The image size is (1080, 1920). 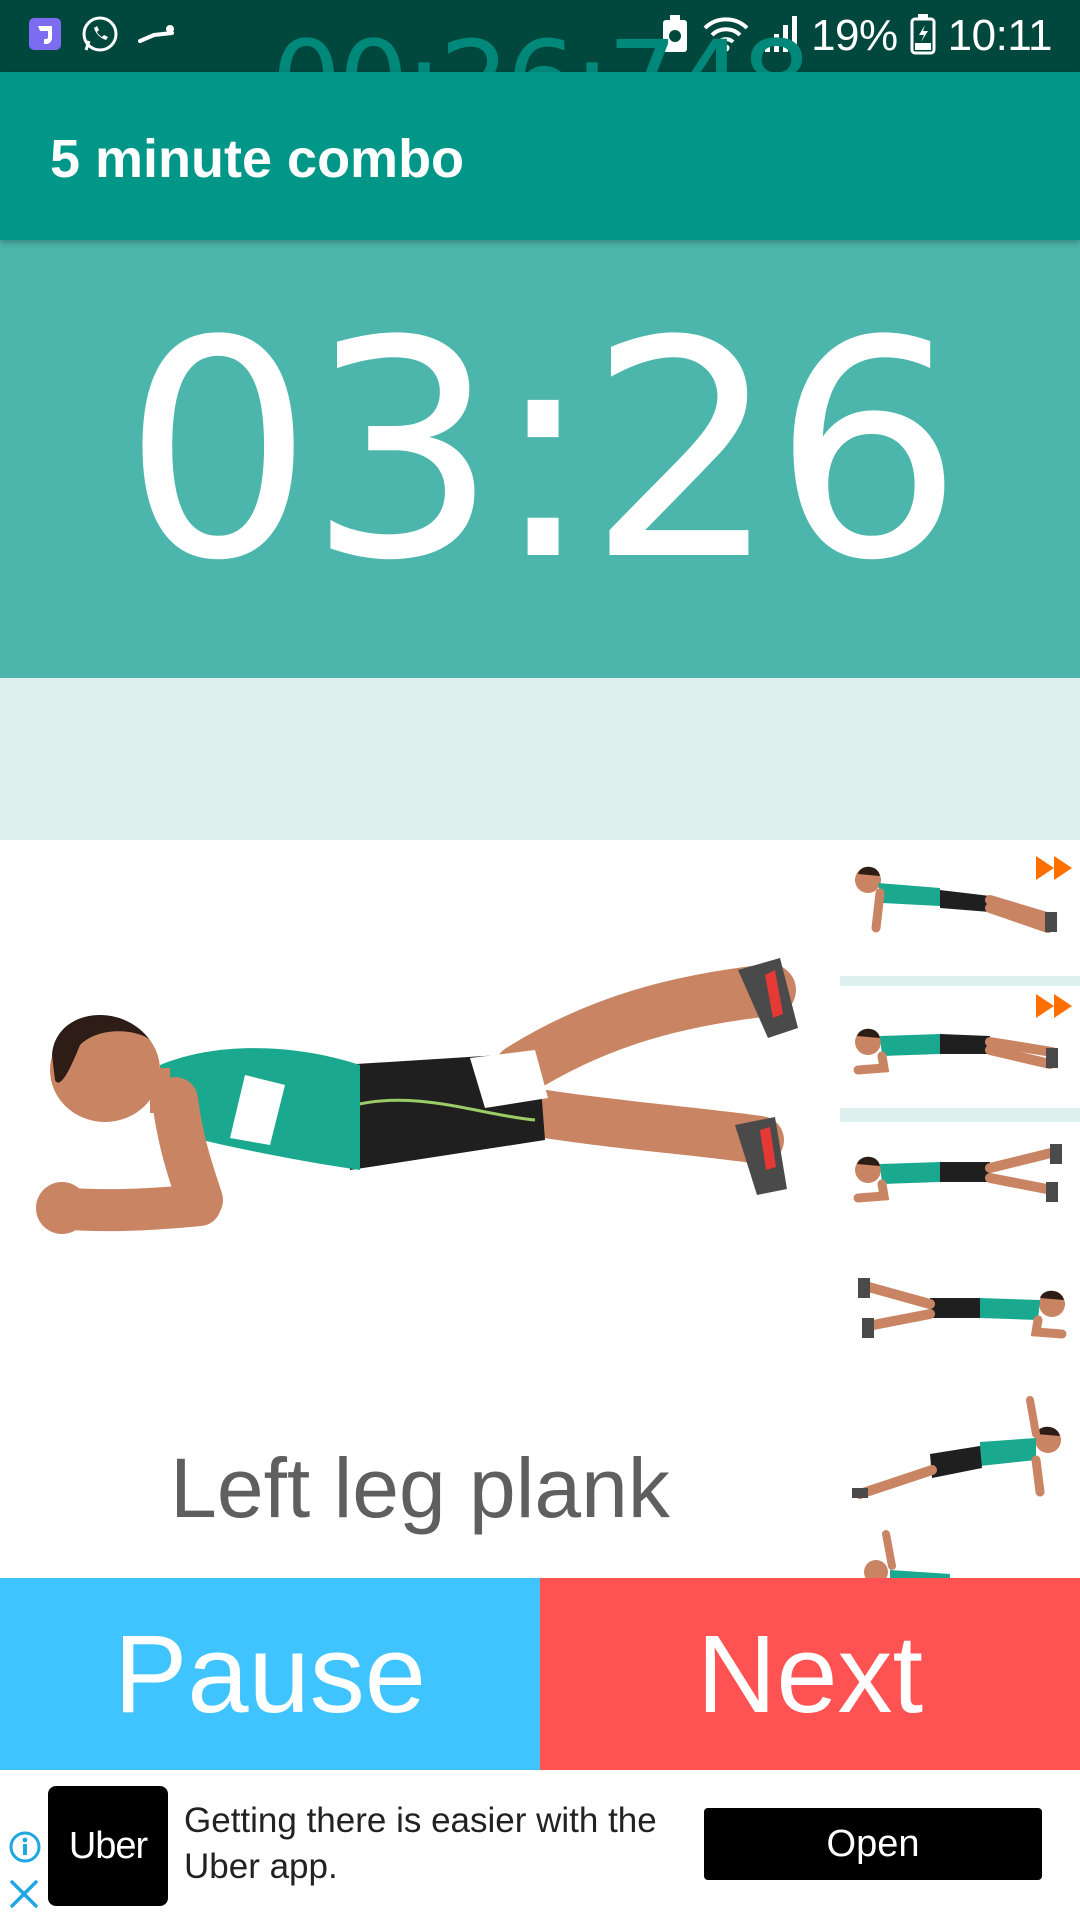 What do you see at coordinates (257, 159) in the screenshot?
I see `page-title: 5 minute combo` at bounding box center [257, 159].